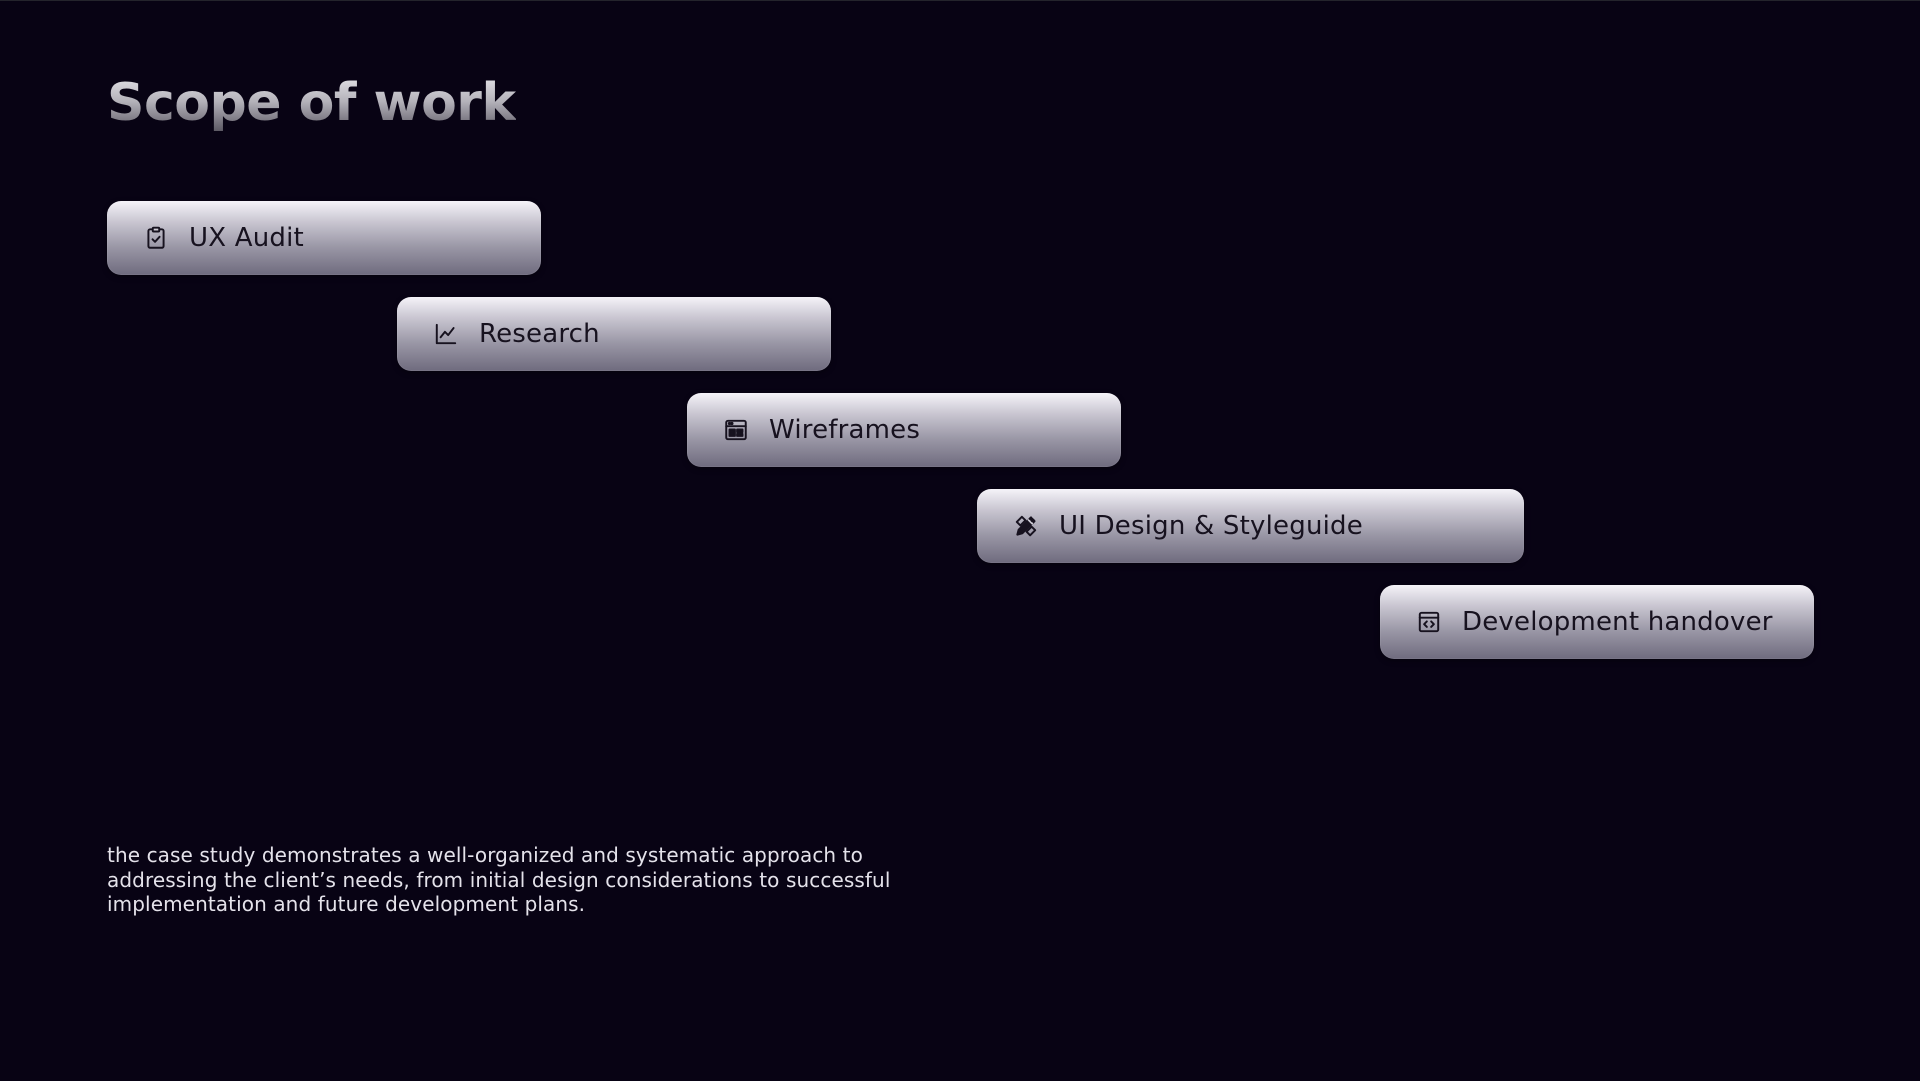 The height and width of the screenshot is (1081, 1920). I want to click on step-research: Research, so click(614, 334).